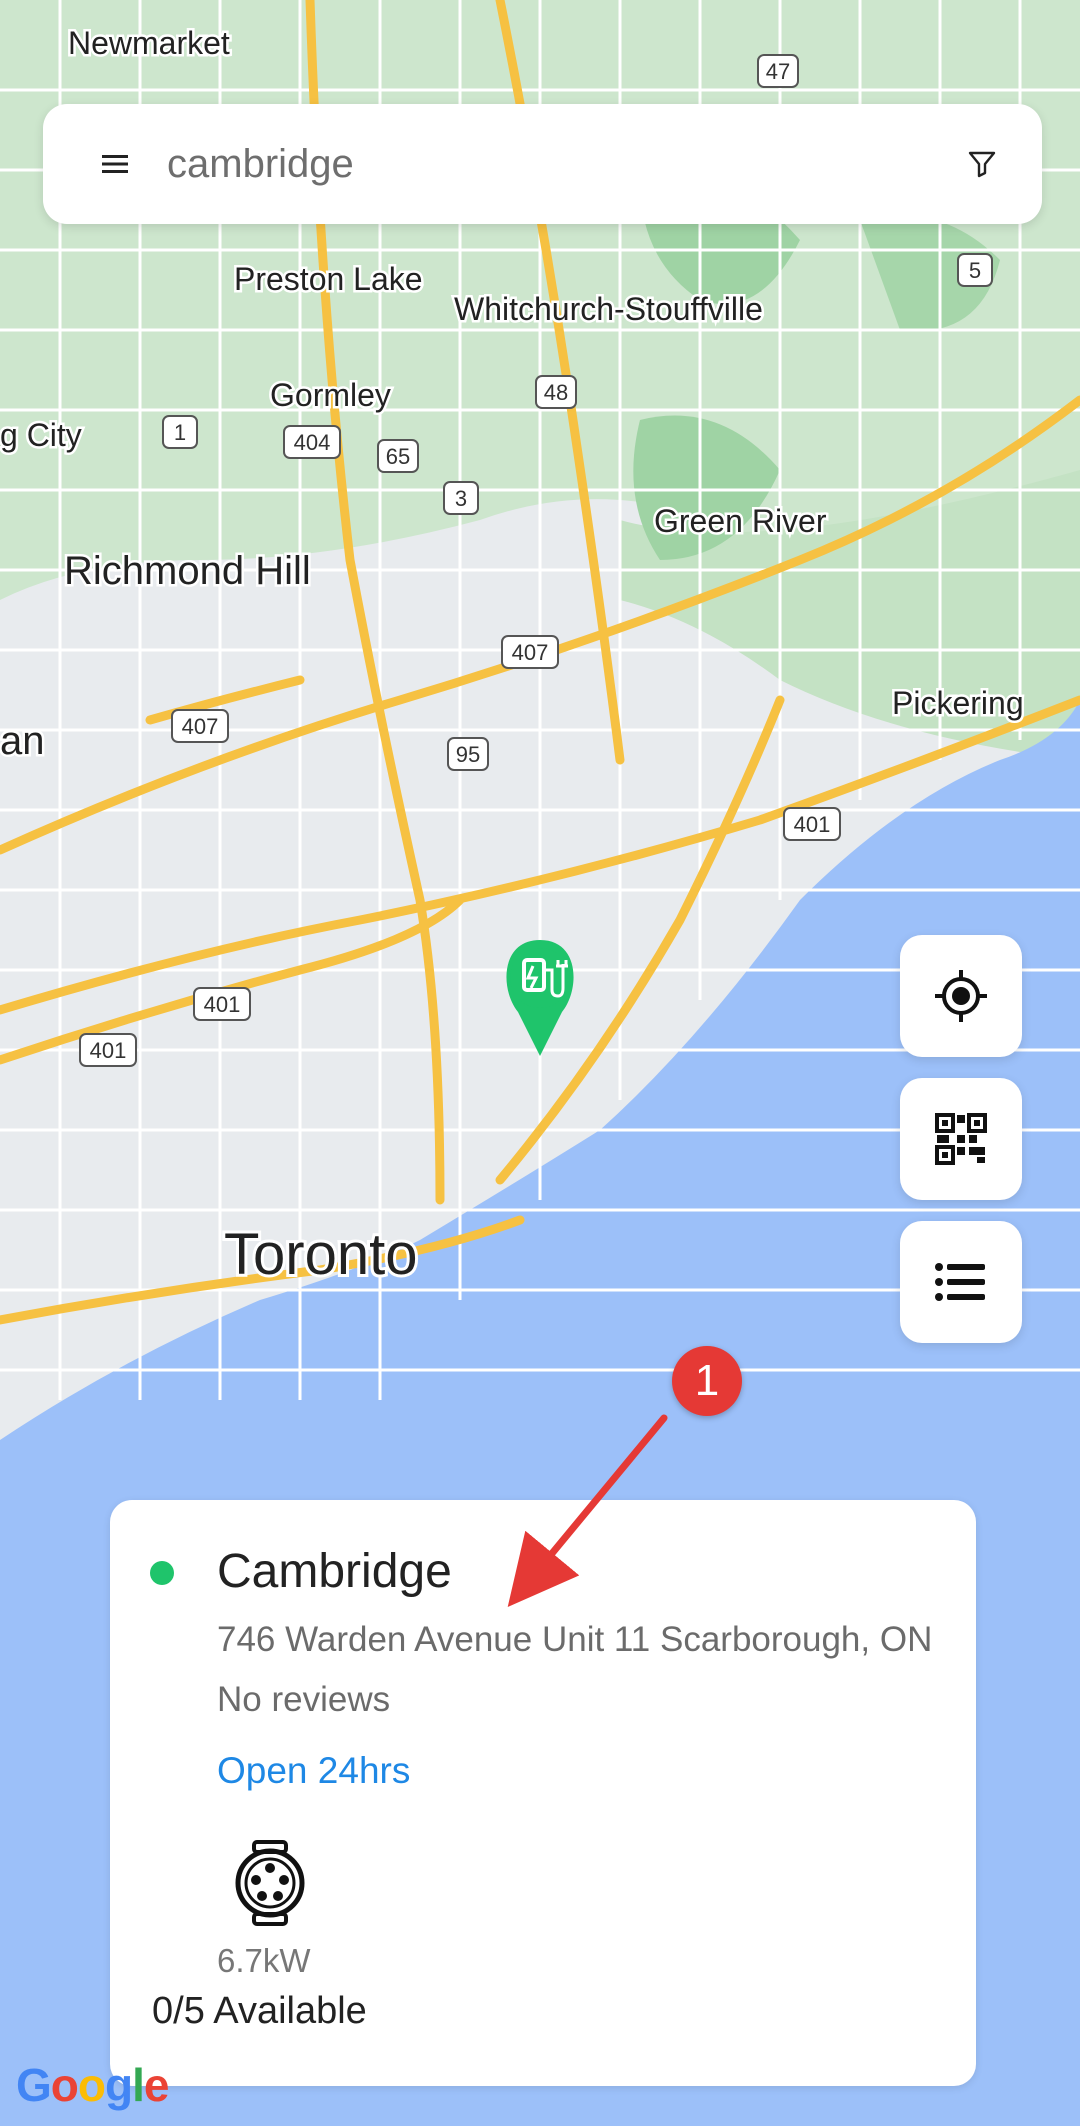 The height and width of the screenshot is (2126, 1080). I want to click on shield-404: 404, so click(312, 442).